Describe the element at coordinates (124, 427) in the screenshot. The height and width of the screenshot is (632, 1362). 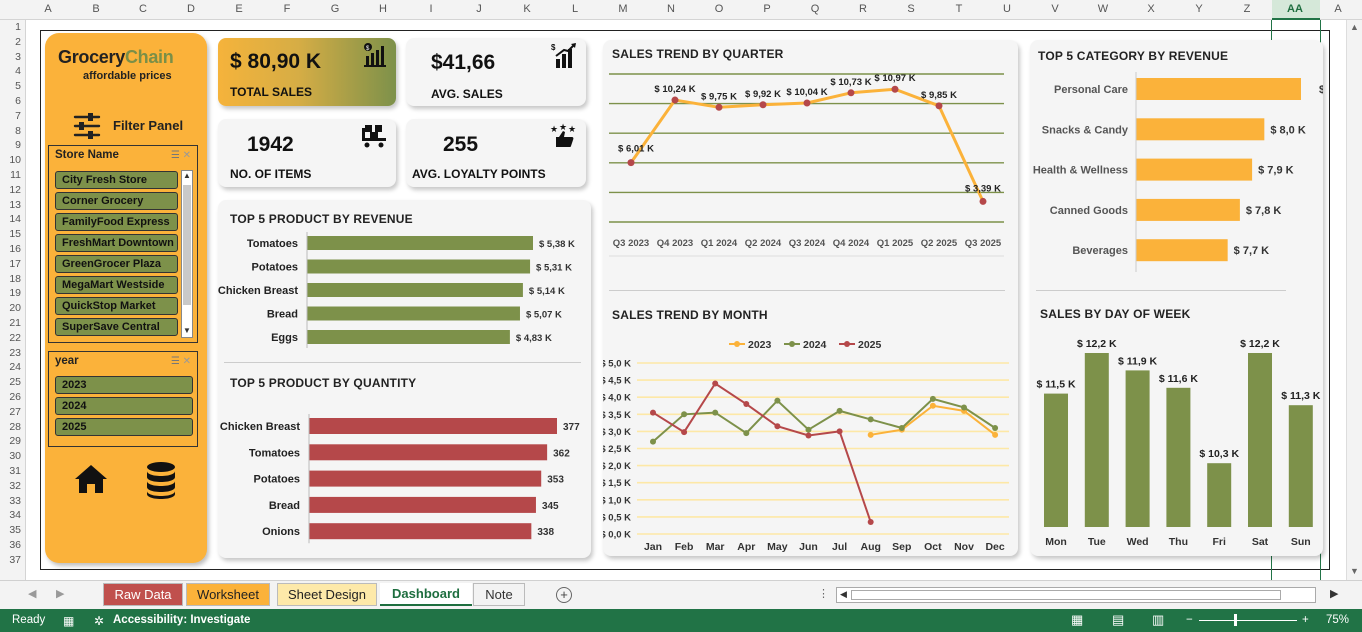
I see `year-slicer-item: 2025` at that location.